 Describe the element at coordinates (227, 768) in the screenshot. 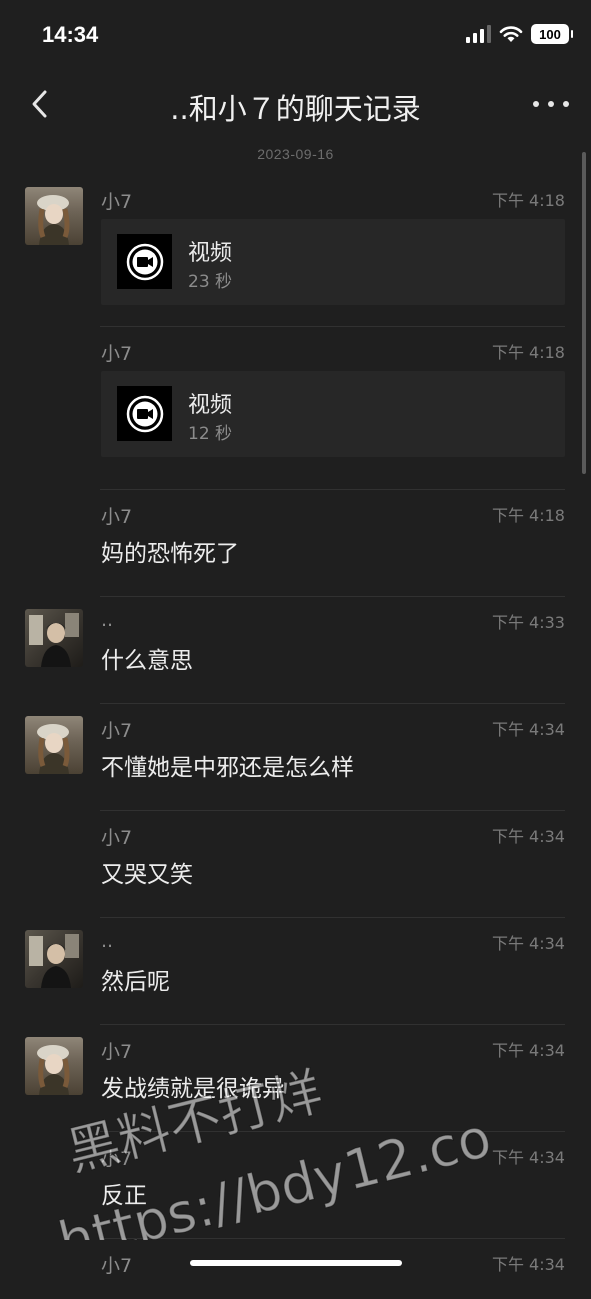

I see `message-text: 不懂她是中邪还是怎么样` at that location.